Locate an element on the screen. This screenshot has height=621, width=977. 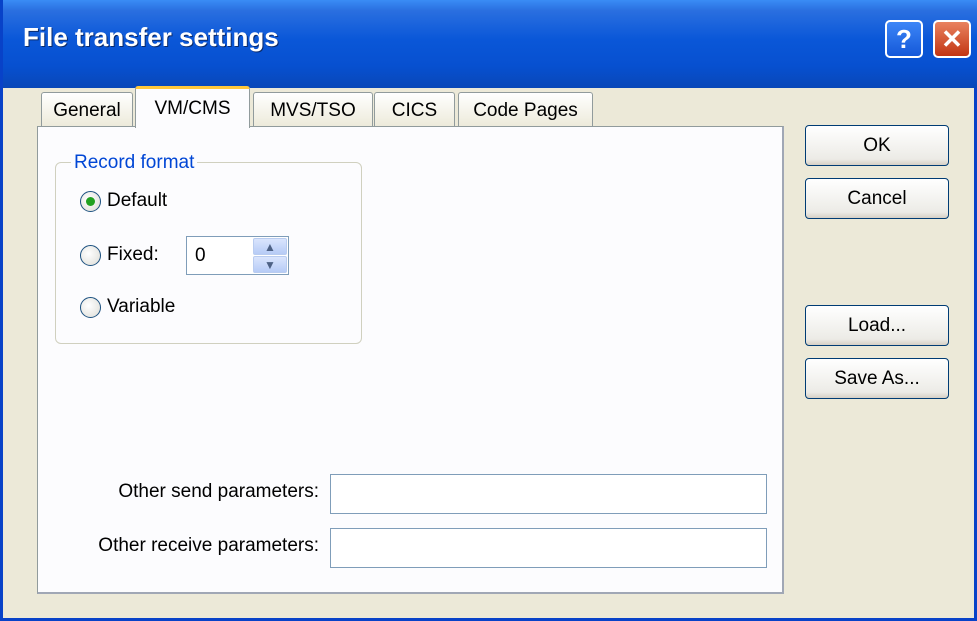
tab-general: General is located at coordinates (87, 110).